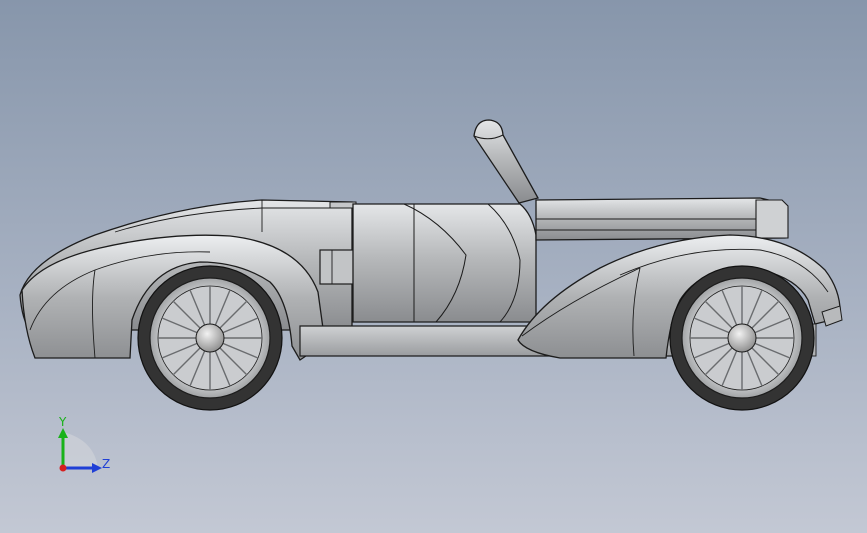 The height and width of the screenshot is (533, 867). Describe the element at coordinates (742, 338) in the screenshot. I see `front-wheel` at that location.